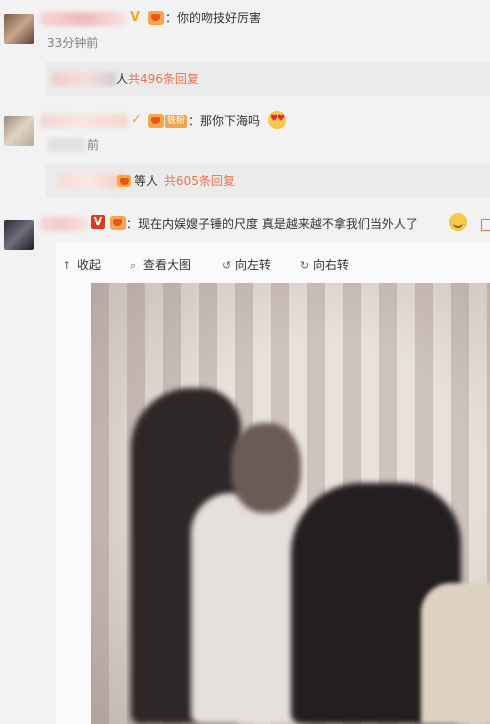  Describe the element at coordinates (224, 121) in the screenshot. I see `comment-text: ：那你下海吗` at that location.